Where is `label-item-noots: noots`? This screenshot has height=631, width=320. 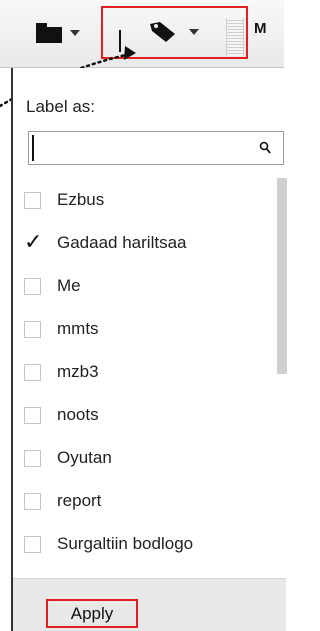
label-item-noots: noots is located at coordinates (138, 415).